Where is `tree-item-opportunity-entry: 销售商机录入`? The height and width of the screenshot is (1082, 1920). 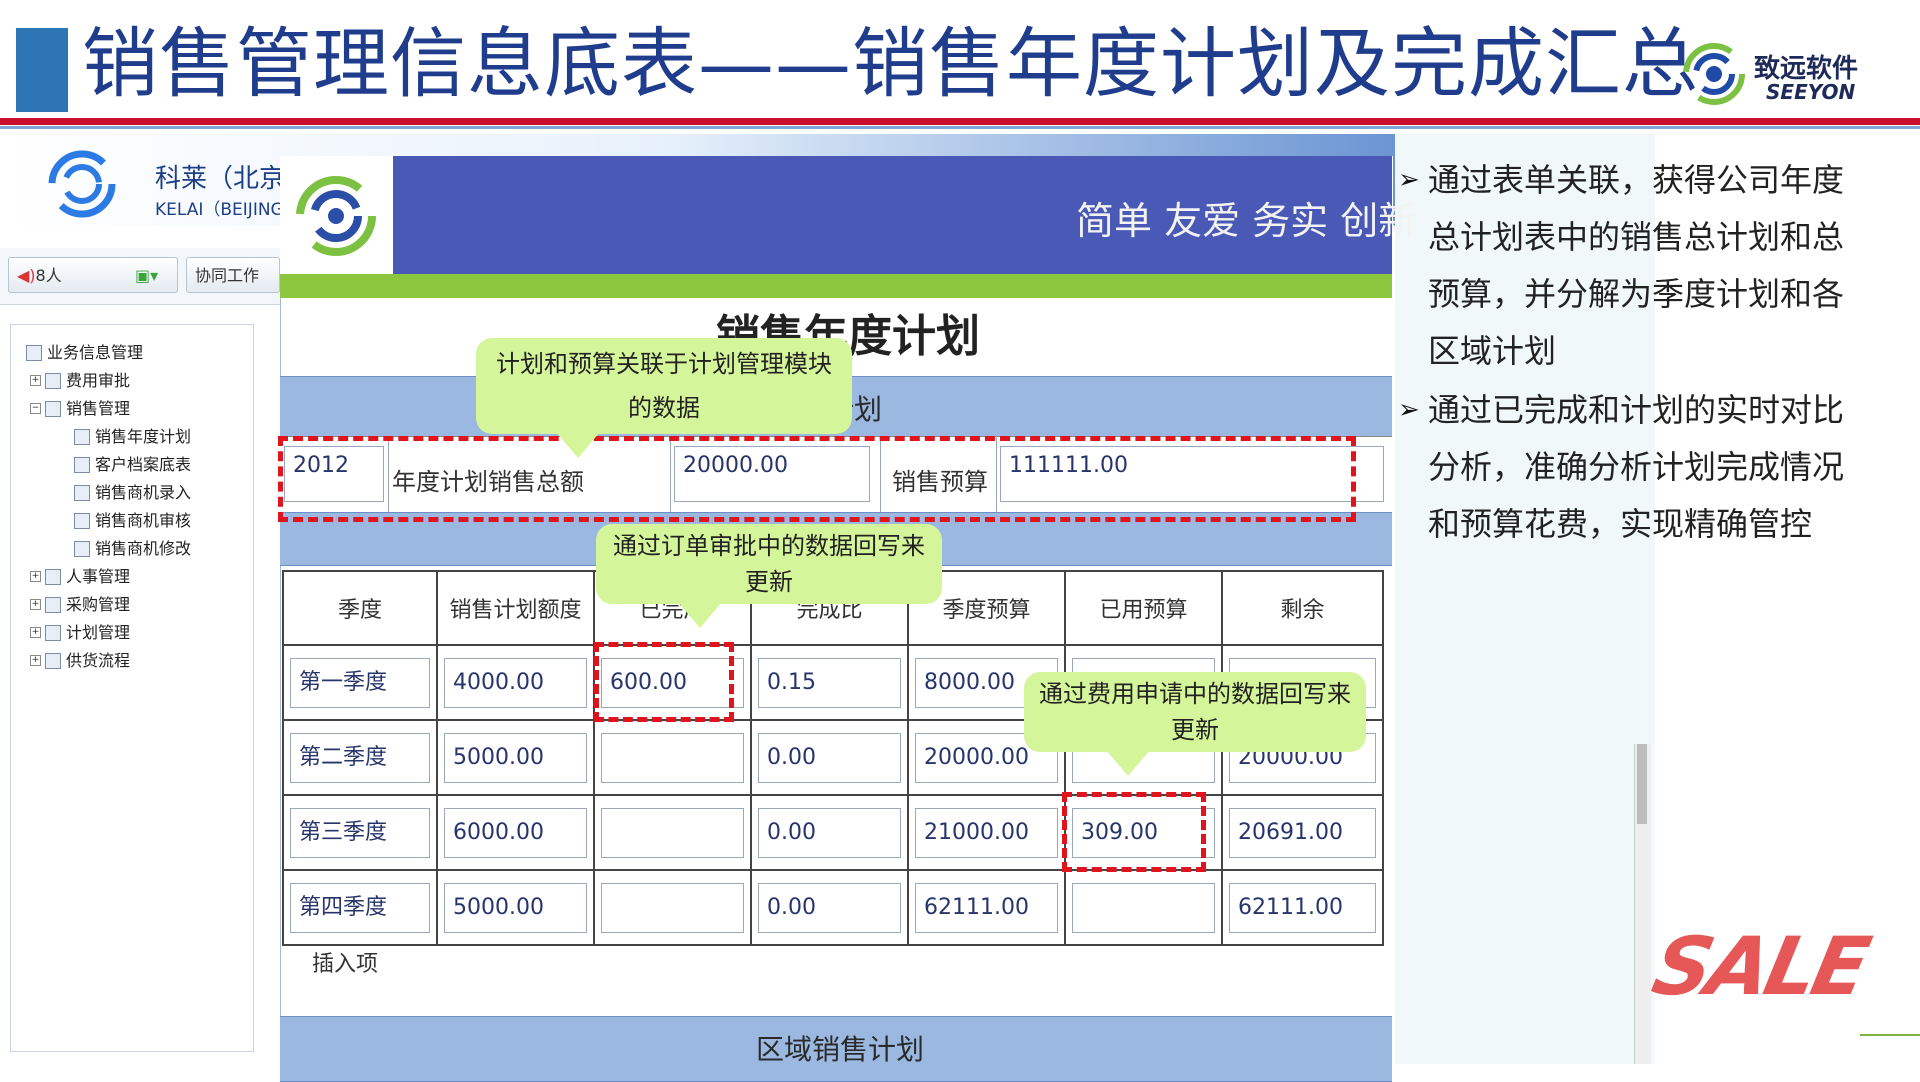
tree-item-opportunity-entry: 销售商机录入 is located at coordinates (132, 493).